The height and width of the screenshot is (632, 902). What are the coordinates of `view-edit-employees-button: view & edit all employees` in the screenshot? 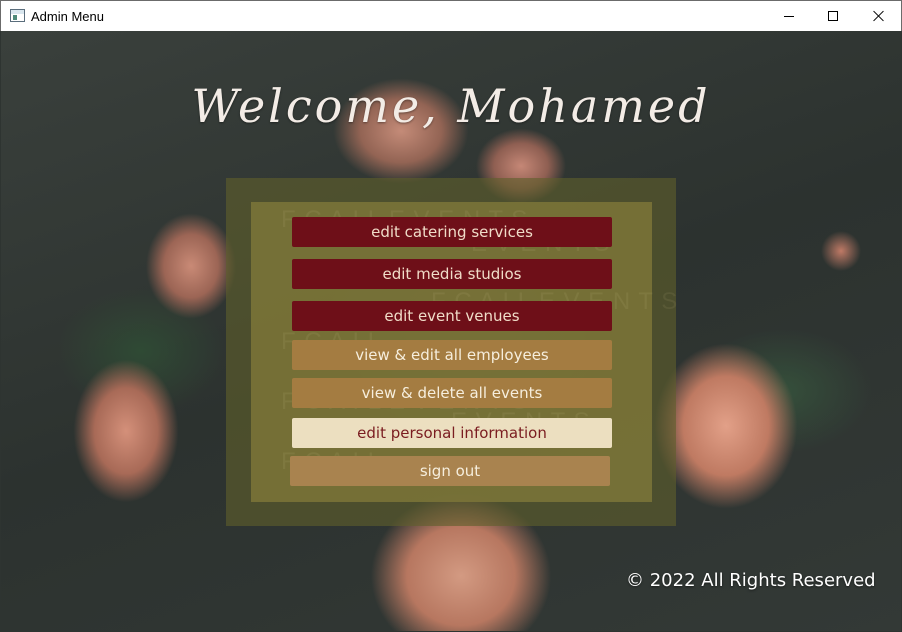 It's located at (452, 355).